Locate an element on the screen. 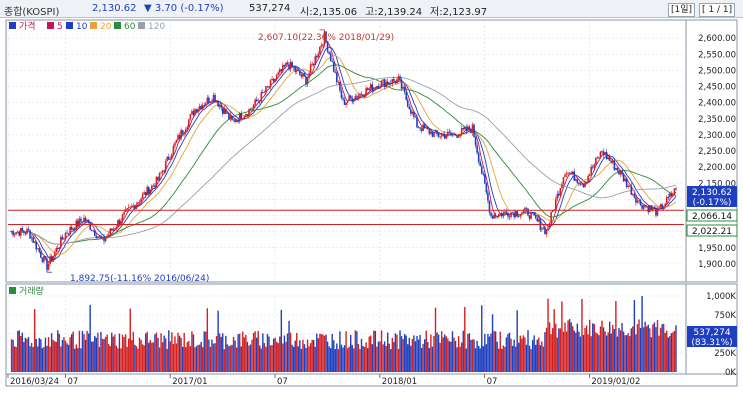  price-tick-label: 1,950.00 is located at coordinates (717, 249).